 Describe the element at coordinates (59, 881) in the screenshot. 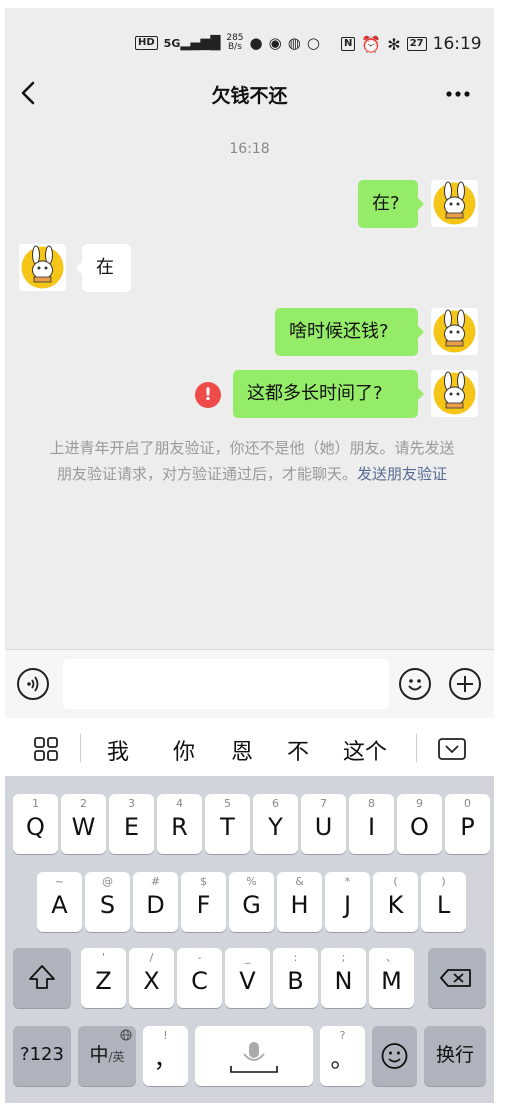

I see `key-hint: ~` at that location.